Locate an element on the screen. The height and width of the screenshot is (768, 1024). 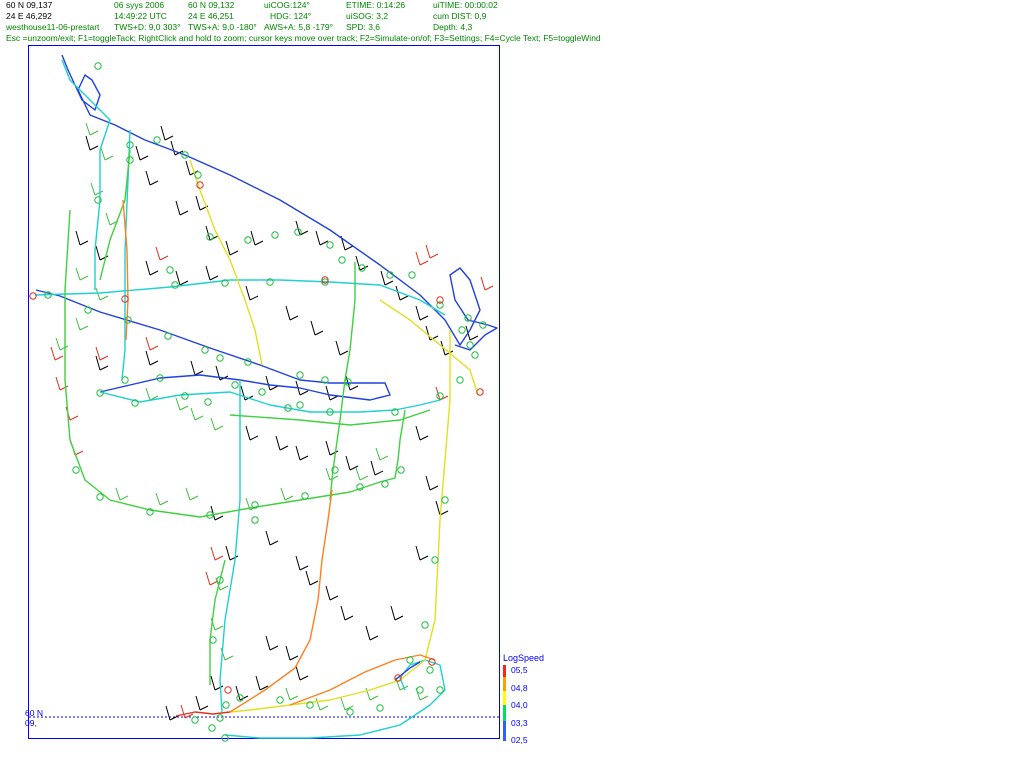
legend-title: LogSpeed is located at coordinates (524, 658).